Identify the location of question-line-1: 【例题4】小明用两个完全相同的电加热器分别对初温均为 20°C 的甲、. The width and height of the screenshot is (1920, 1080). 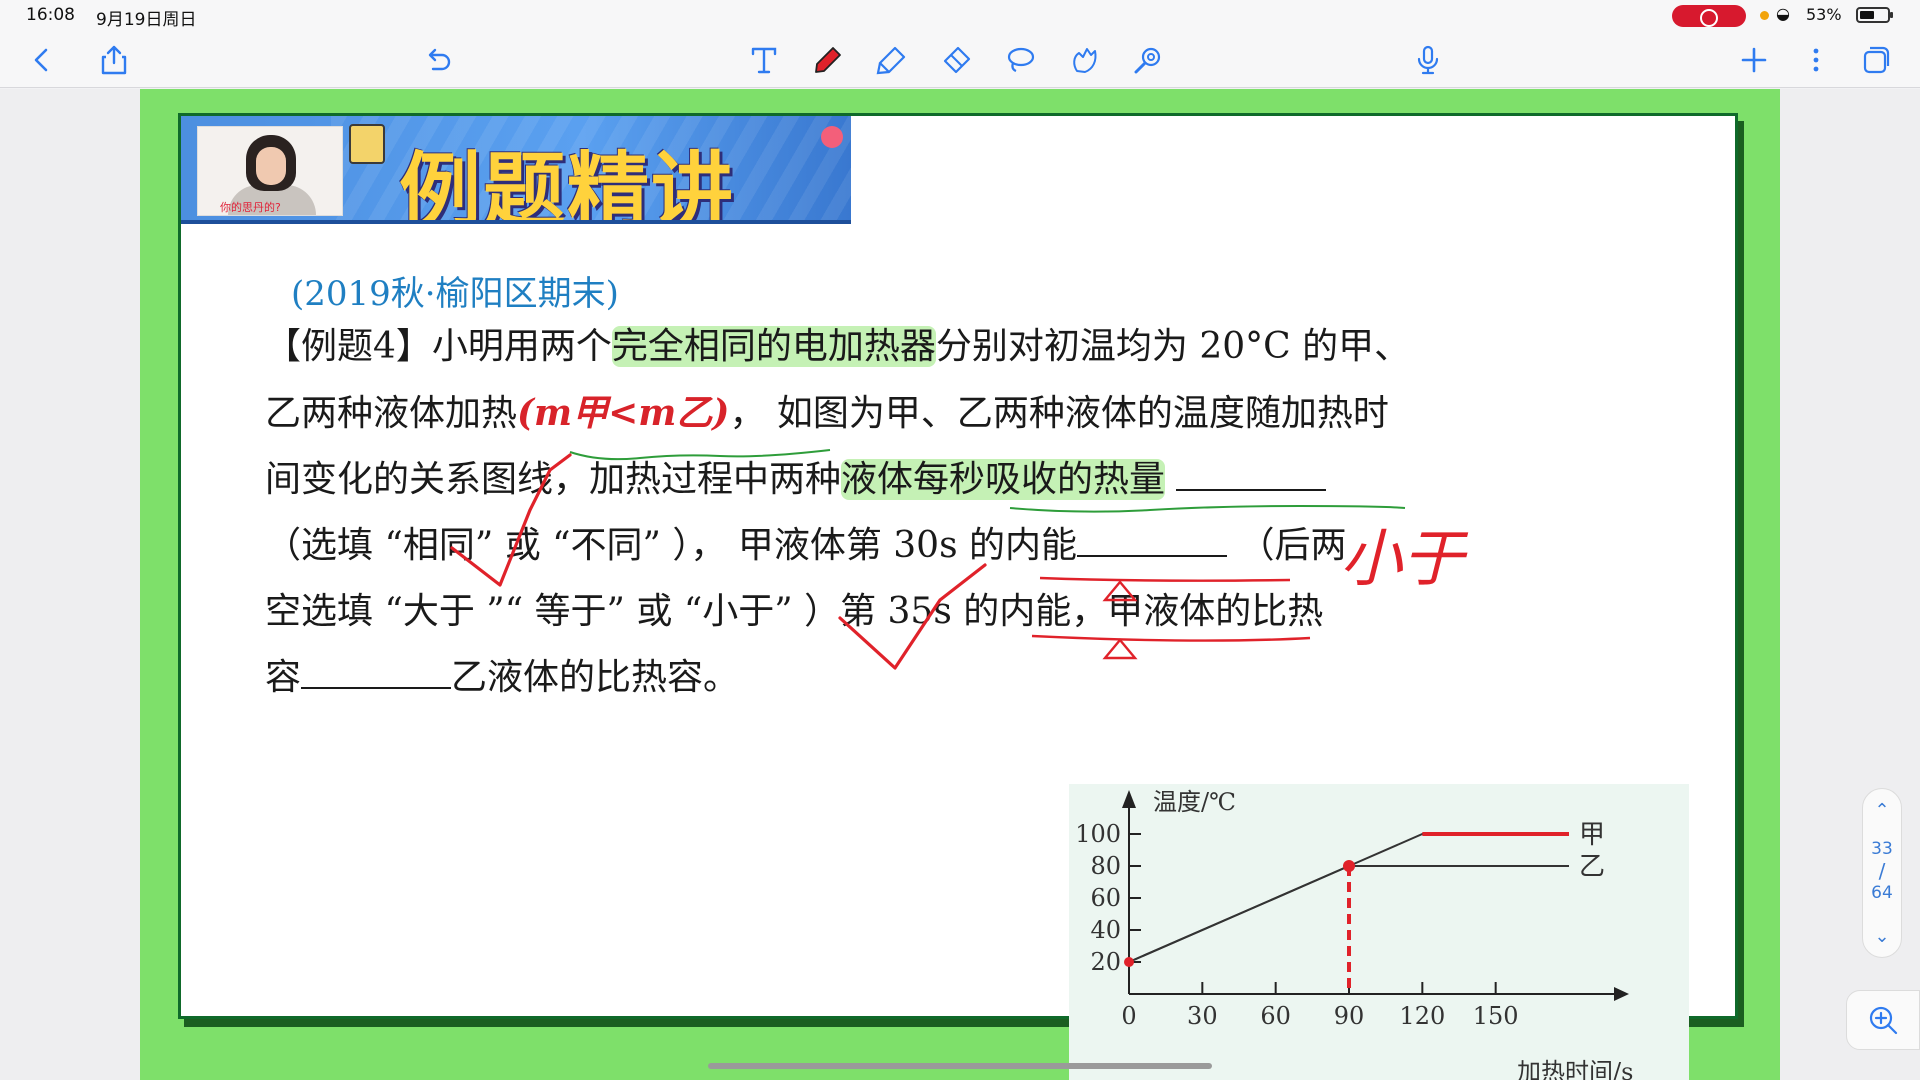
(838, 346).